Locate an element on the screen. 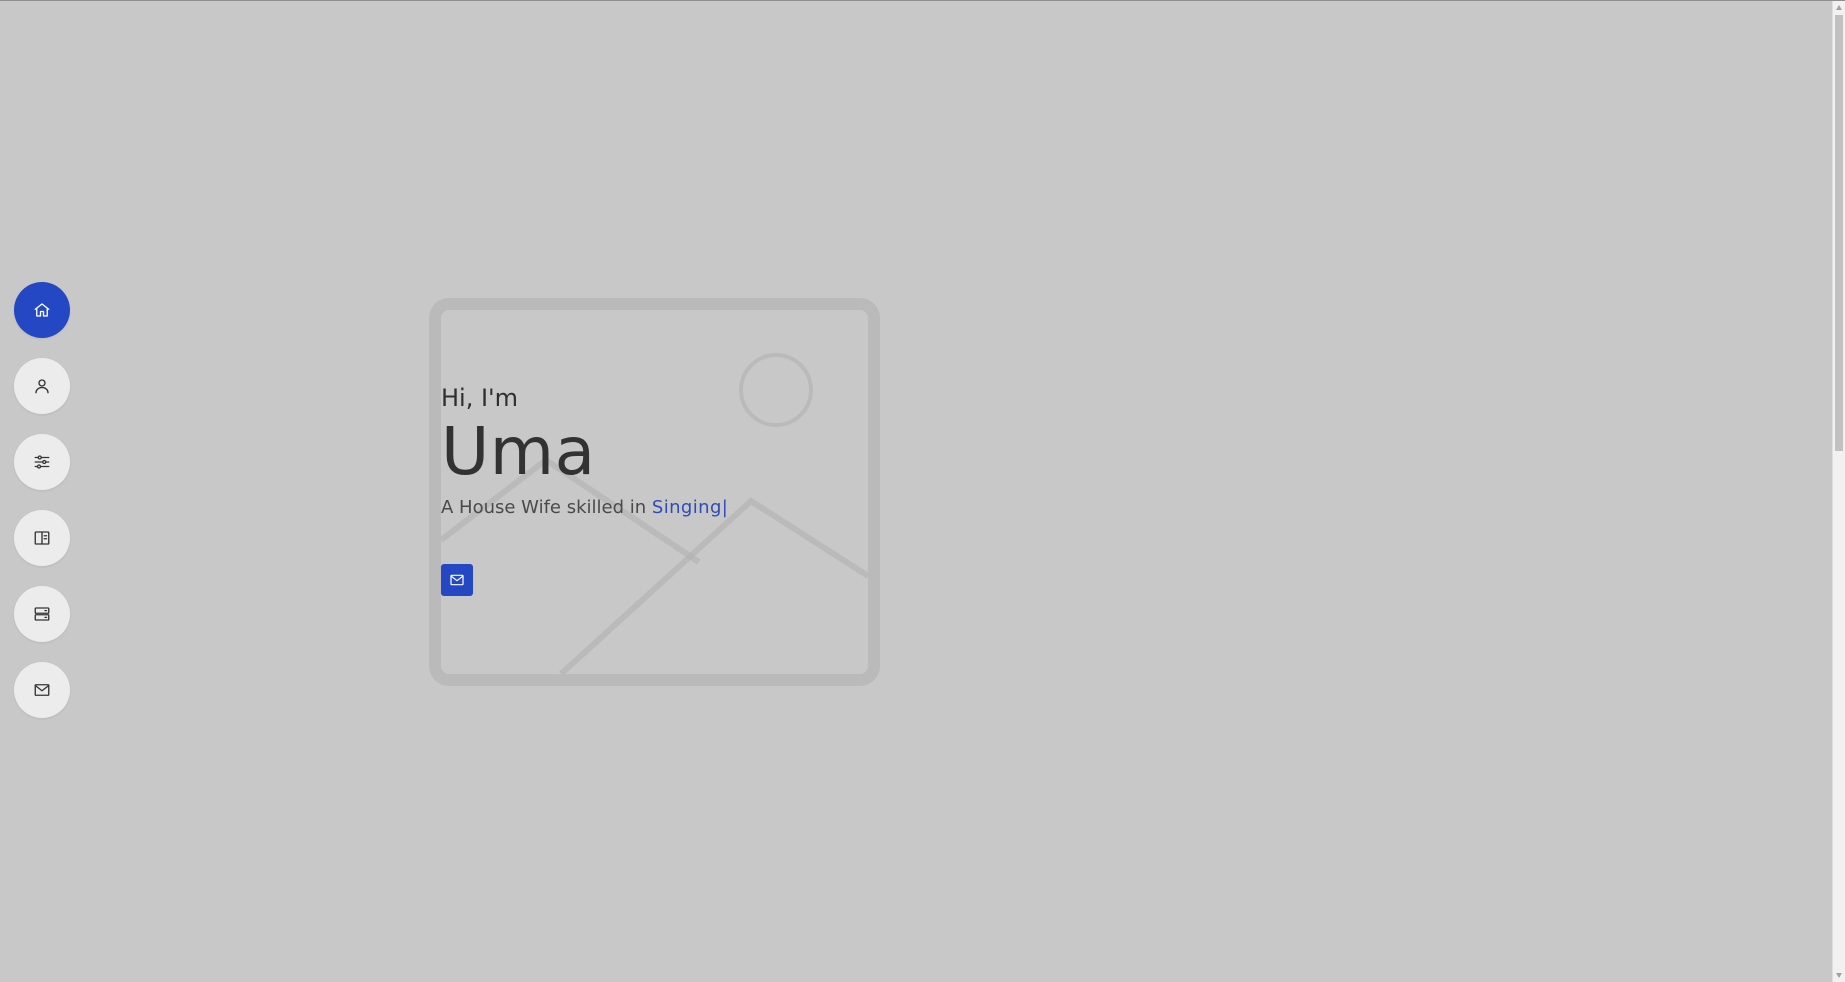 The image size is (1845, 982). home-icon is located at coordinates (42, 310).